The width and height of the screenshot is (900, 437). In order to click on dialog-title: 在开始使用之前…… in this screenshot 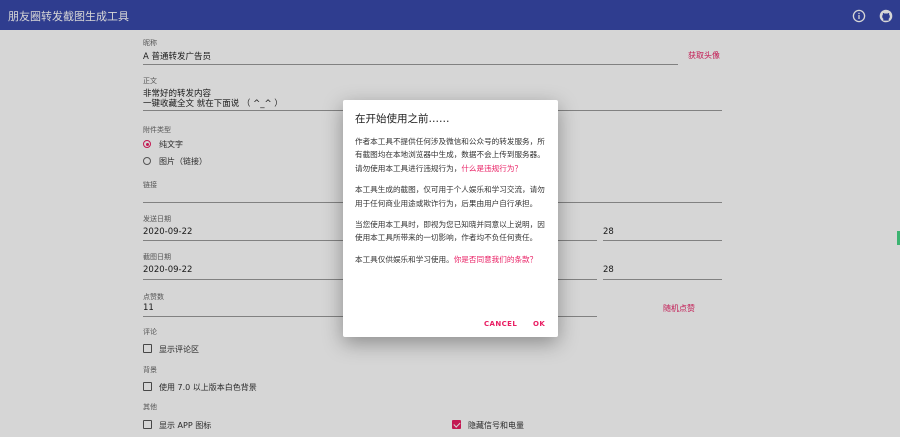, I will do `click(402, 119)`.